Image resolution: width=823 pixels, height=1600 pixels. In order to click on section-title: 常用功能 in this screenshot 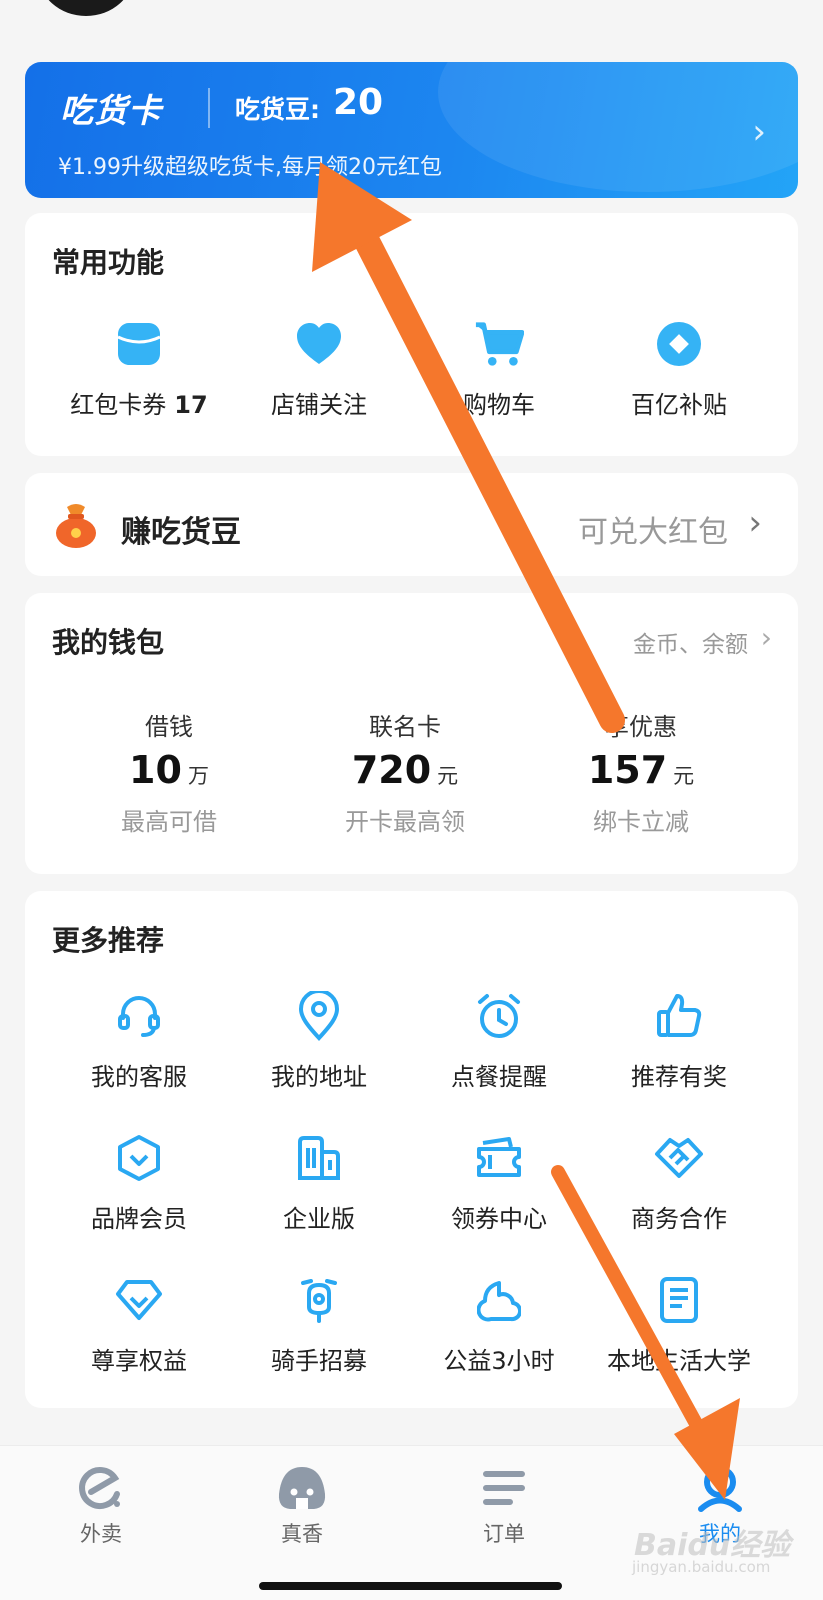, I will do `click(108, 262)`.